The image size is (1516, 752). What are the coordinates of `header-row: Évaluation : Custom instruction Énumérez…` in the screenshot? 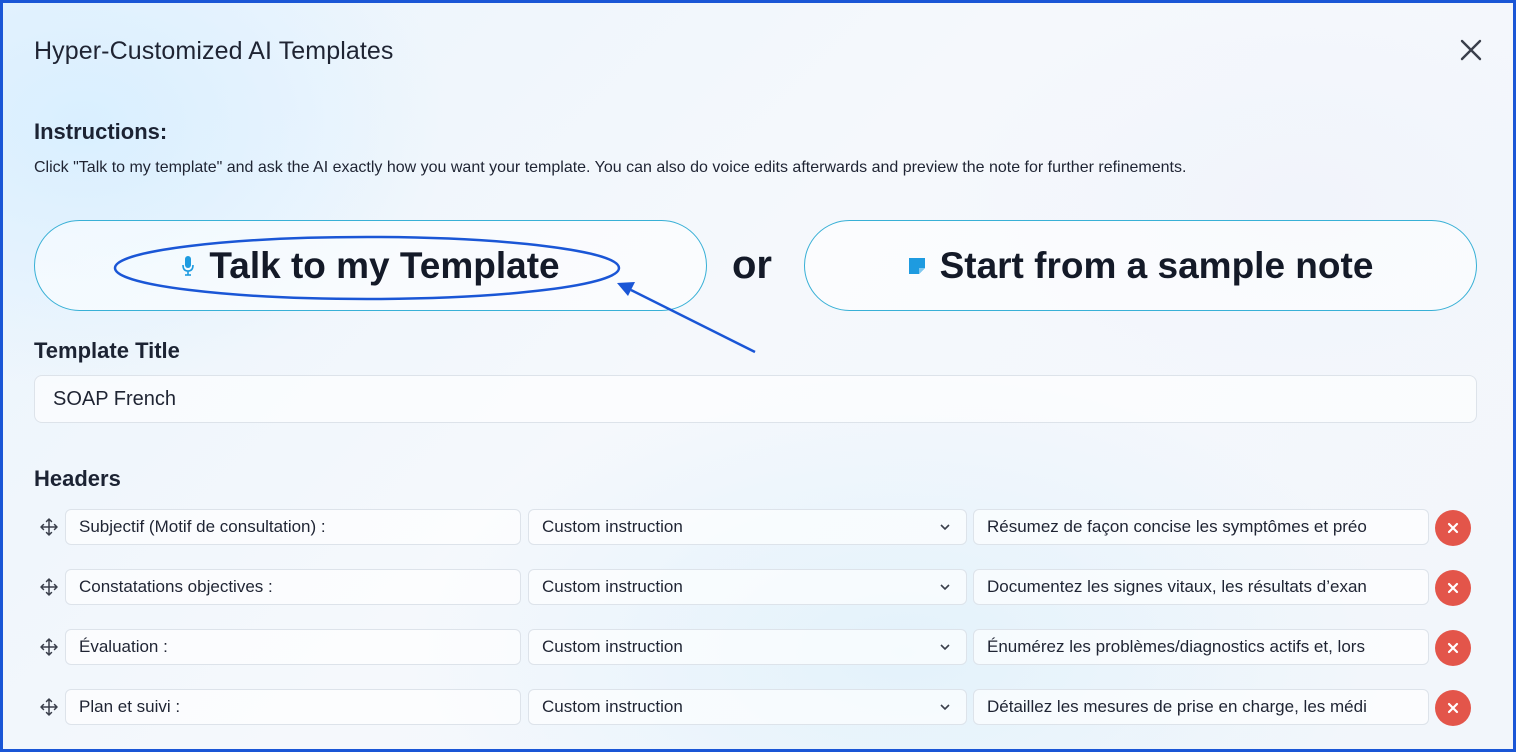 It's located at (758, 648).